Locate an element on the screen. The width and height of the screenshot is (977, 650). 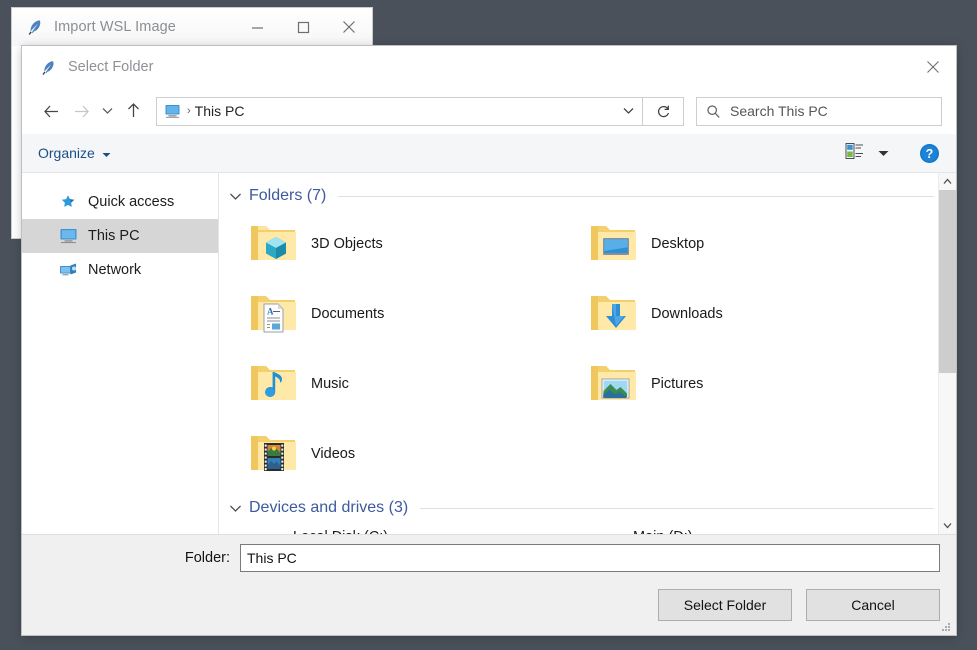
folder-field-label: Folder: is located at coordinates (207, 558).